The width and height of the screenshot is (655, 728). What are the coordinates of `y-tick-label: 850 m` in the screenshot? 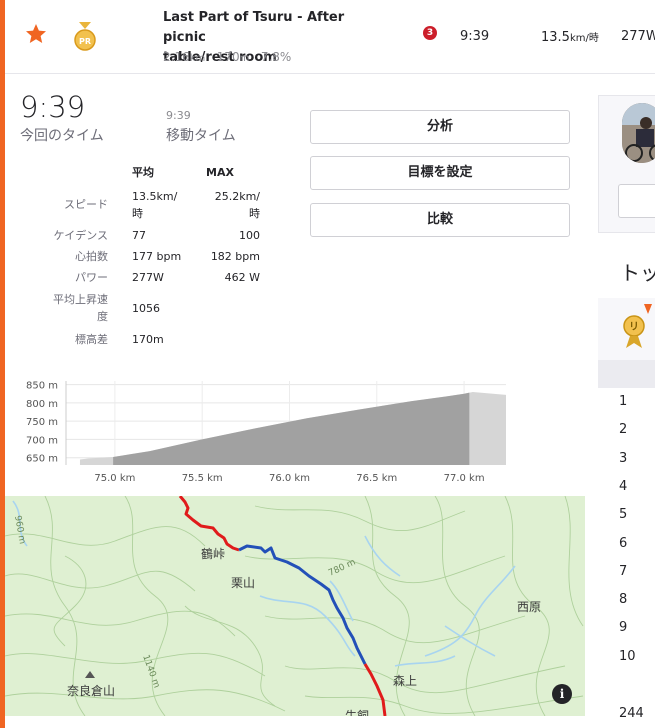 It's located at (42, 386).